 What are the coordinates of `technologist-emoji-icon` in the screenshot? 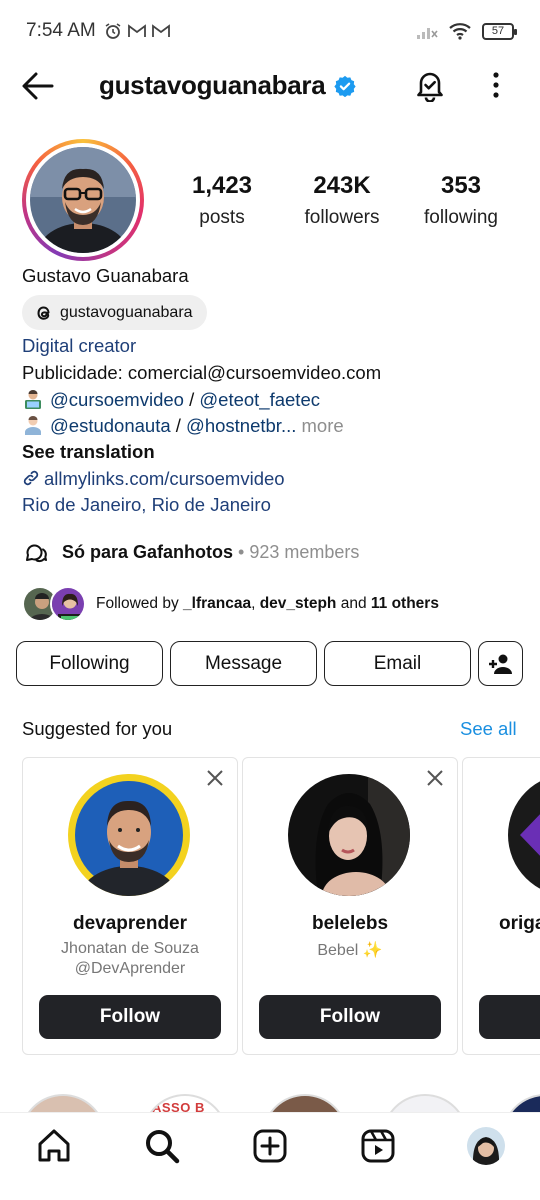 It's located at (33, 399).